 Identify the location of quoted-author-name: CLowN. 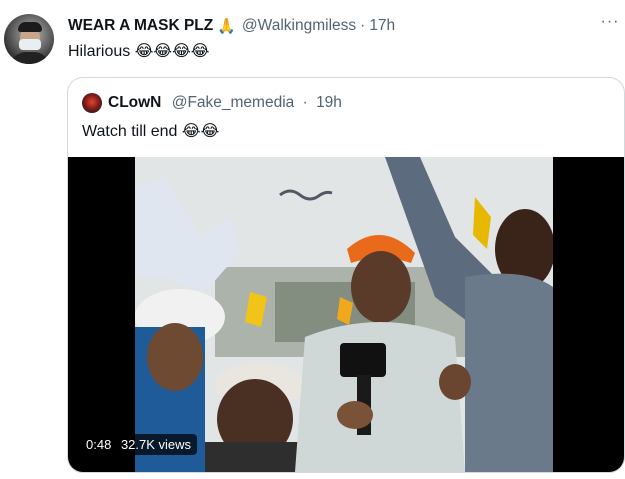
(135, 102).